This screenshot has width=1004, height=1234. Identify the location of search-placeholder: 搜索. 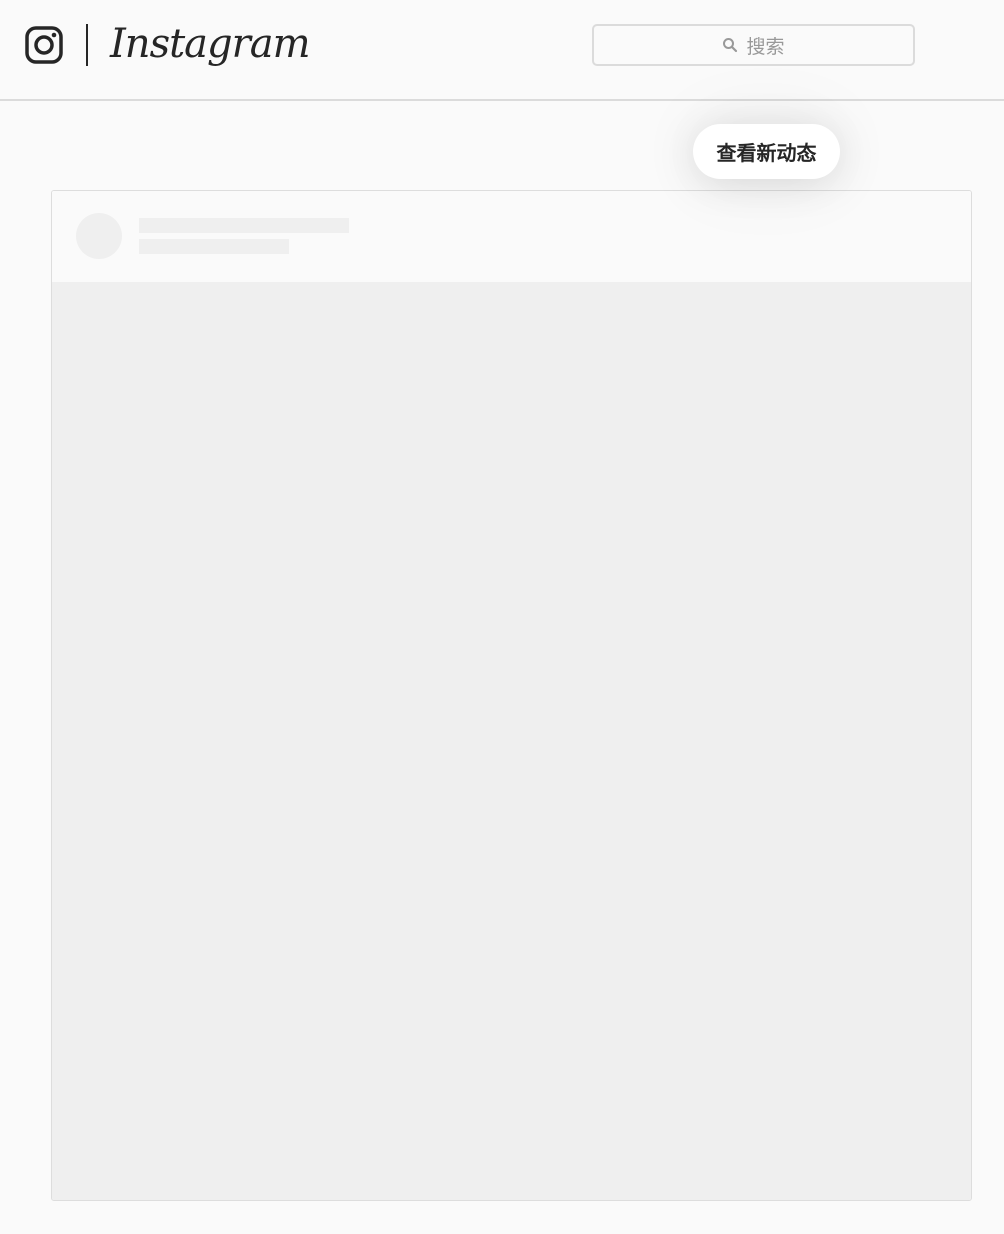
(765, 46).